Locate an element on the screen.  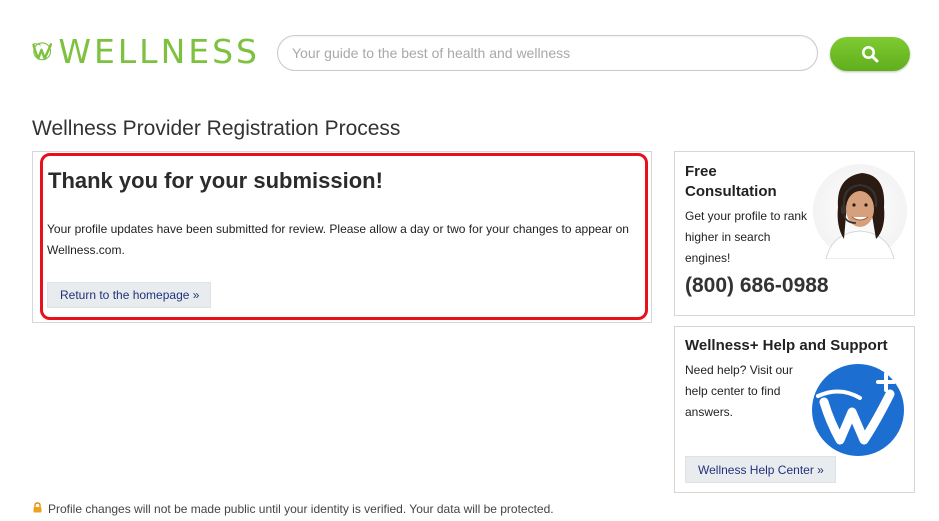
return-homepage-button: Return to the homepage » is located at coordinates (129, 295).